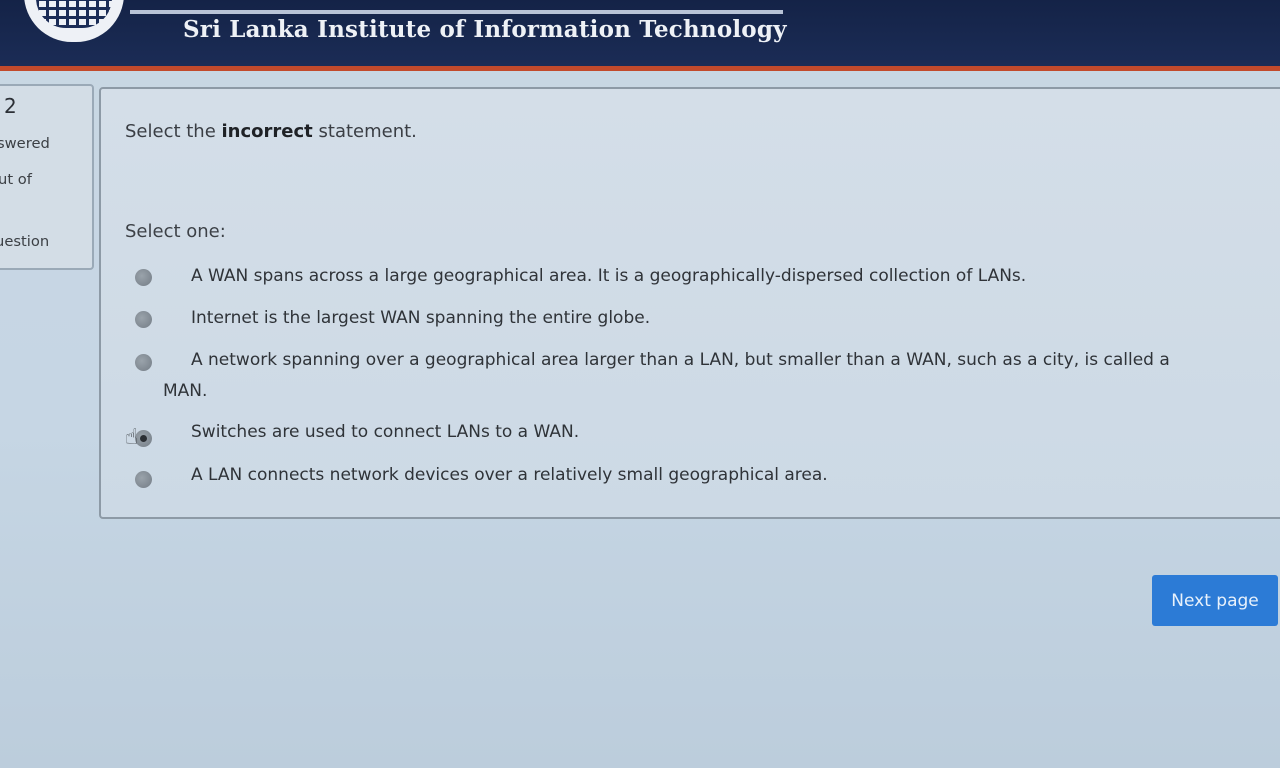 The height and width of the screenshot is (768, 1280). Describe the element at coordinates (456, 12) in the screenshot. I see `header-divider` at that location.